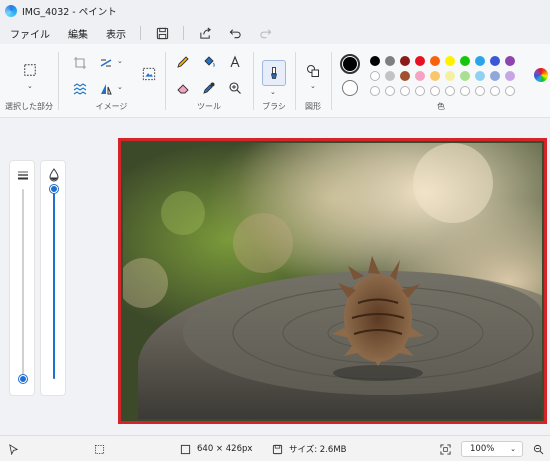  Describe the element at coordinates (116, 33) in the screenshot. I see `menu-view: 表示` at that location.